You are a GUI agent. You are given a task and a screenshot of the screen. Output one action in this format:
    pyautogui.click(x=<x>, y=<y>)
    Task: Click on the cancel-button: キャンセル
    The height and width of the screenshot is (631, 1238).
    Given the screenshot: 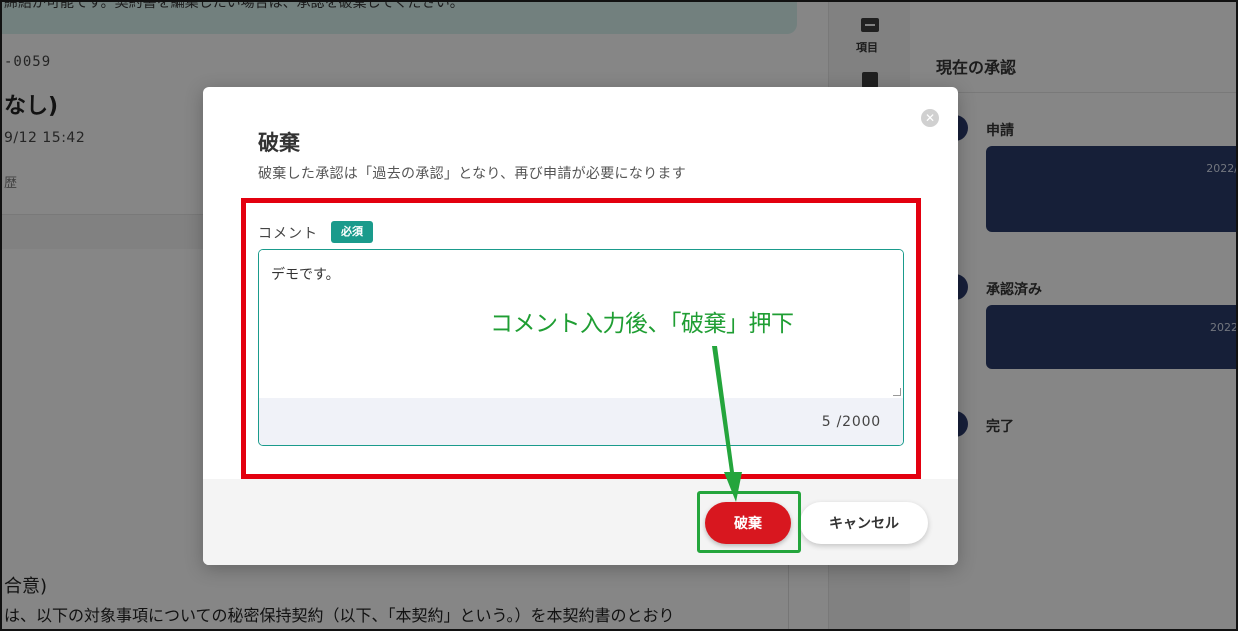 What is the action you would take?
    pyautogui.click(x=864, y=523)
    